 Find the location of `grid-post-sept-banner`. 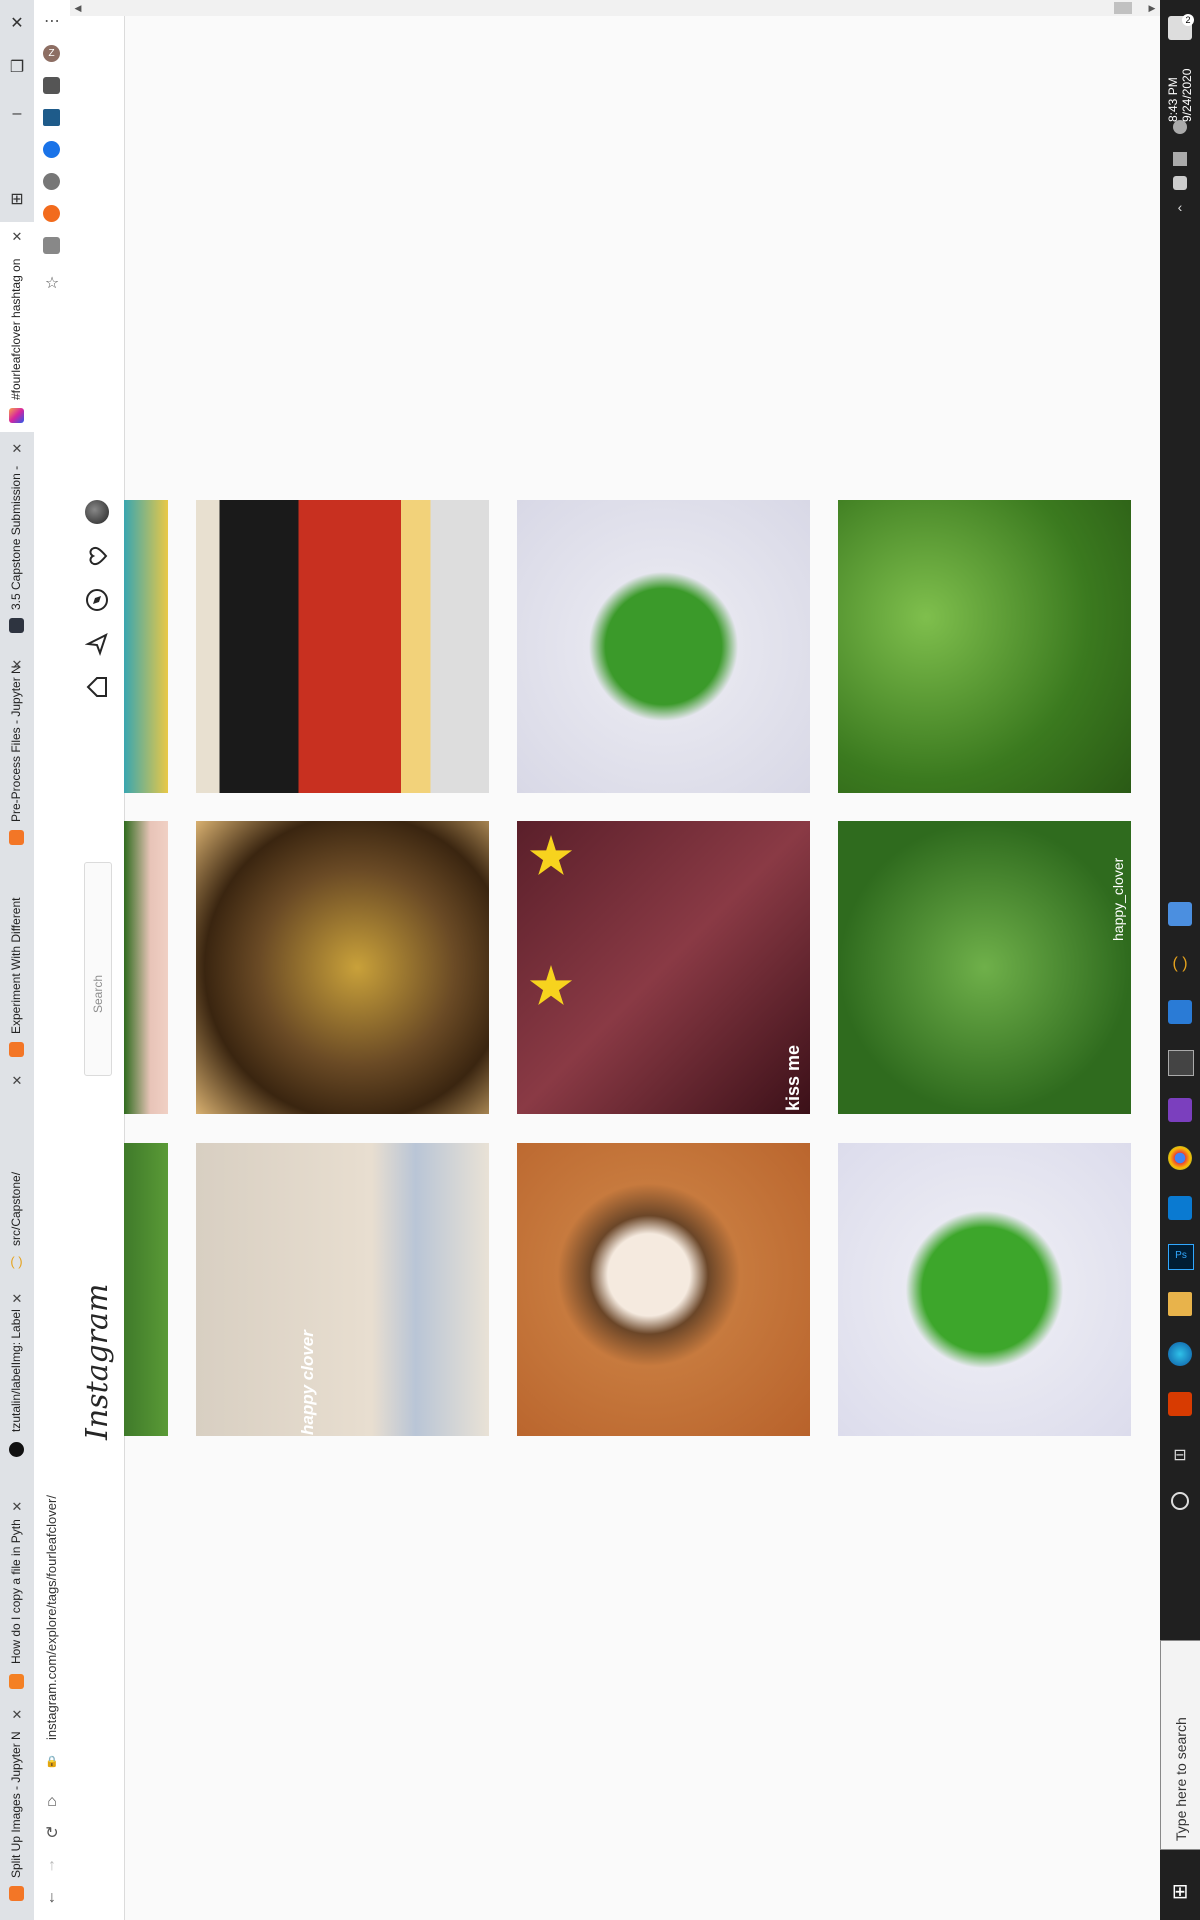

grid-post-sept-banner is located at coordinates (146, 646).